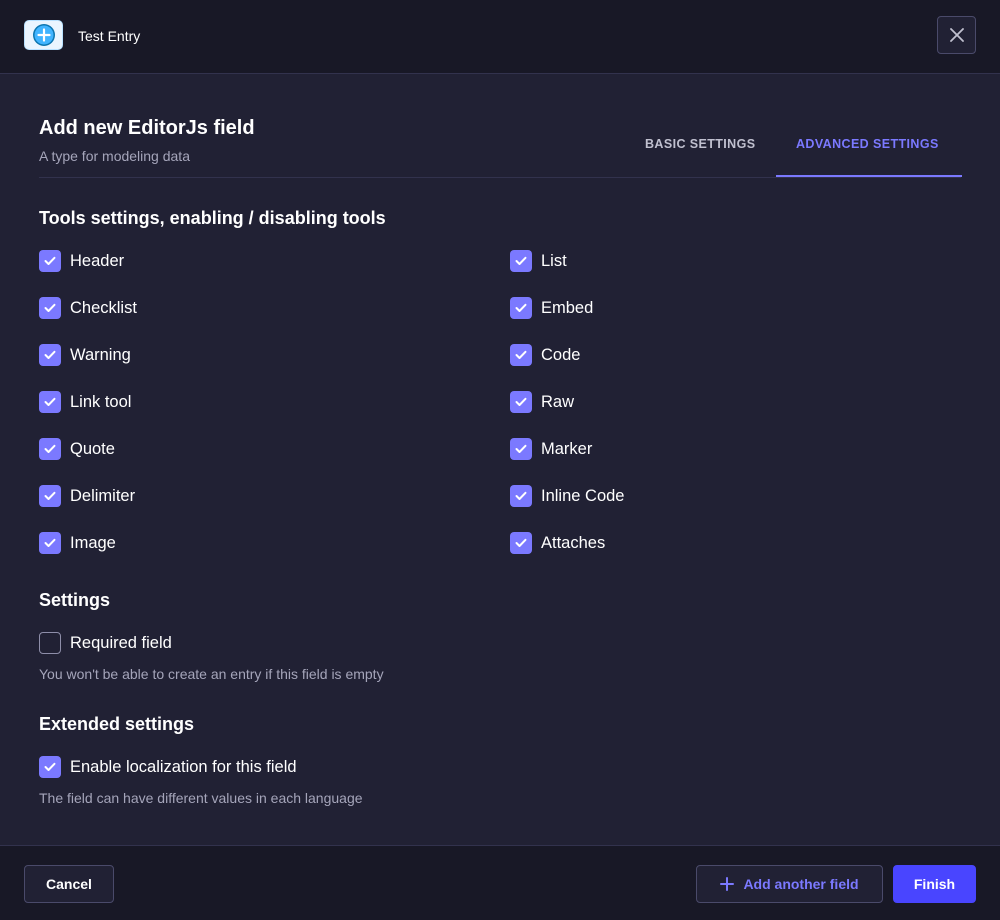  I want to click on required-field-label: Required field, so click(121, 642).